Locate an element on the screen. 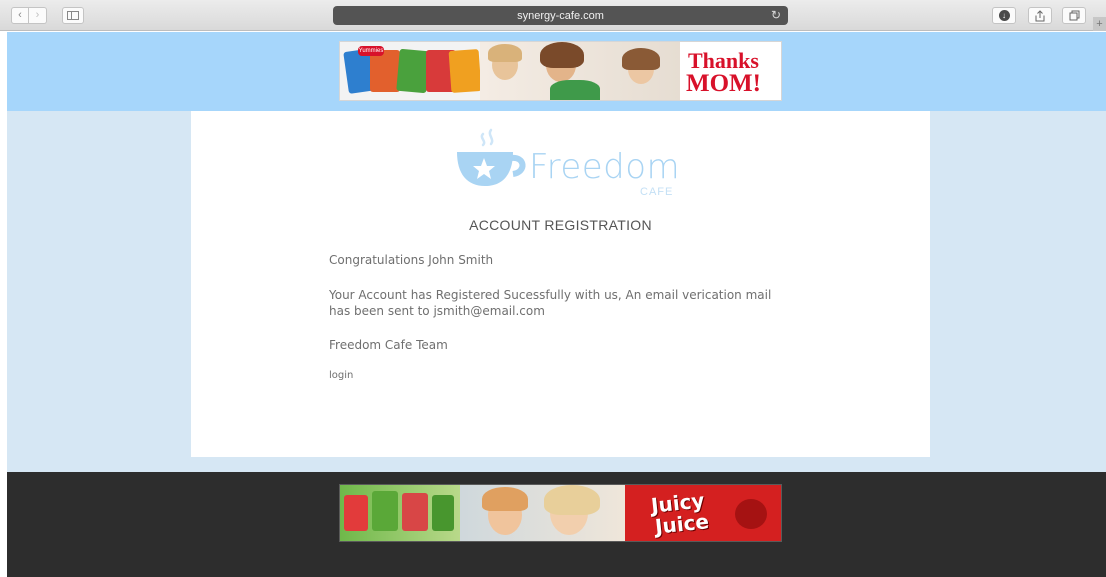 The height and width of the screenshot is (577, 1106). url-text: synergy-cafe.com is located at coordinates (560, 15).